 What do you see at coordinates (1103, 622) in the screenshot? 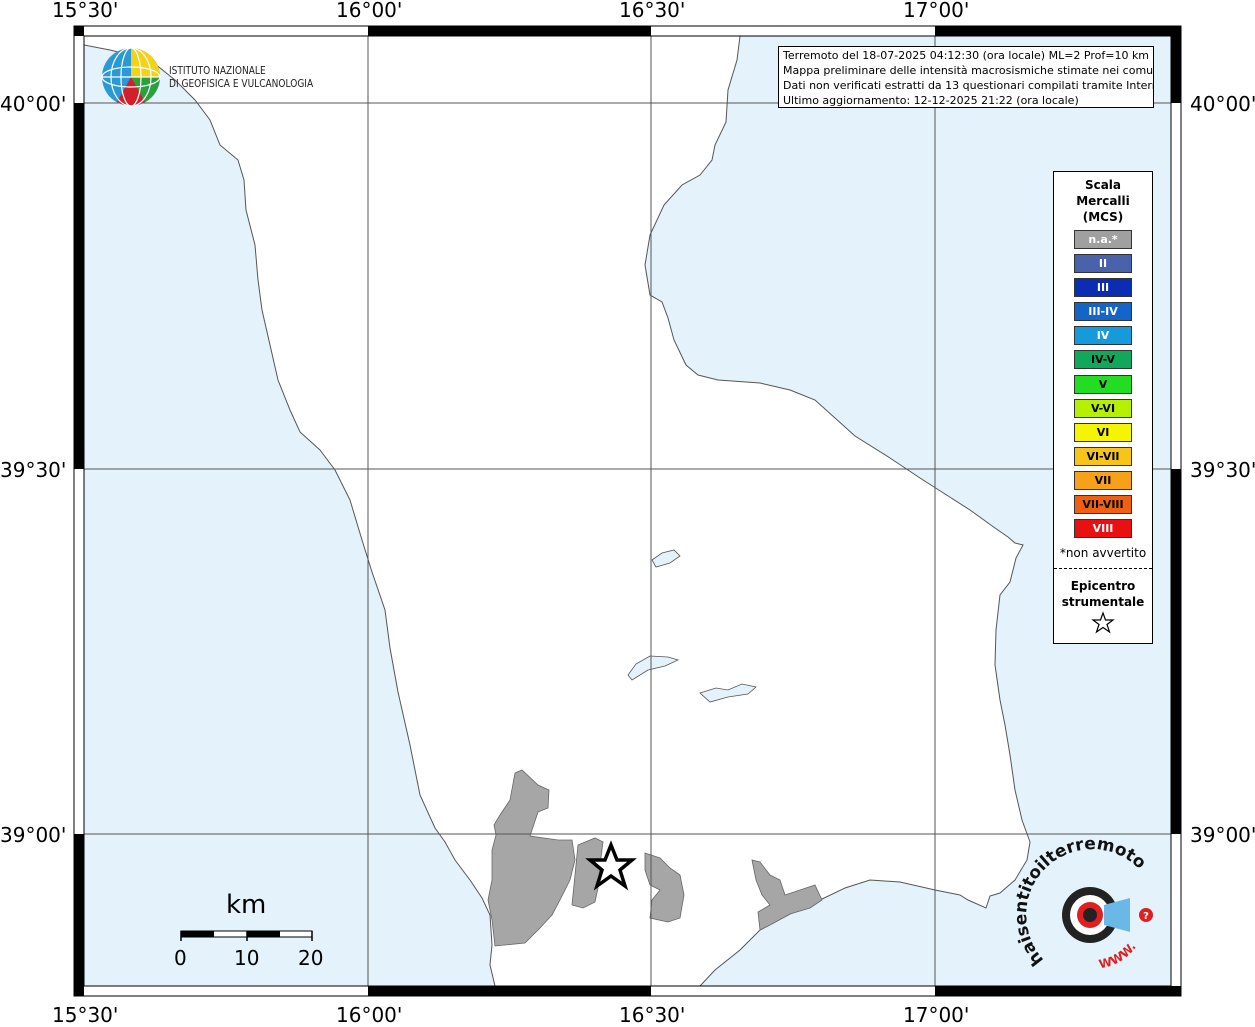
I see `legend-star-icon` at bounding box center [1103, 622].